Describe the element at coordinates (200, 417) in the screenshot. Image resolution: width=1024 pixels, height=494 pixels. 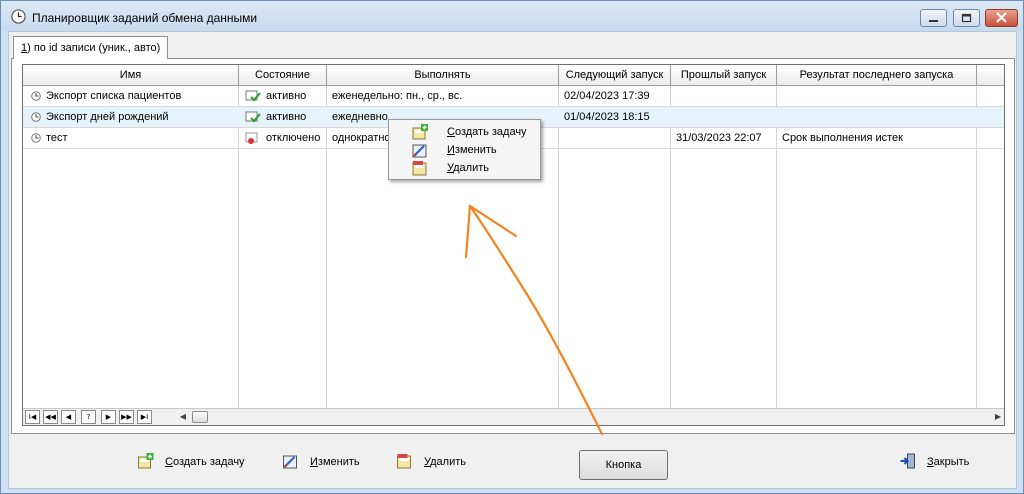
I see `horizontal-scroll-thumb` at that location.